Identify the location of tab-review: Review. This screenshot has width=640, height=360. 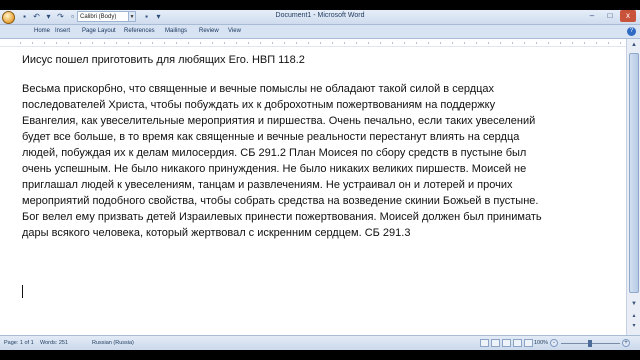
(209, 31).